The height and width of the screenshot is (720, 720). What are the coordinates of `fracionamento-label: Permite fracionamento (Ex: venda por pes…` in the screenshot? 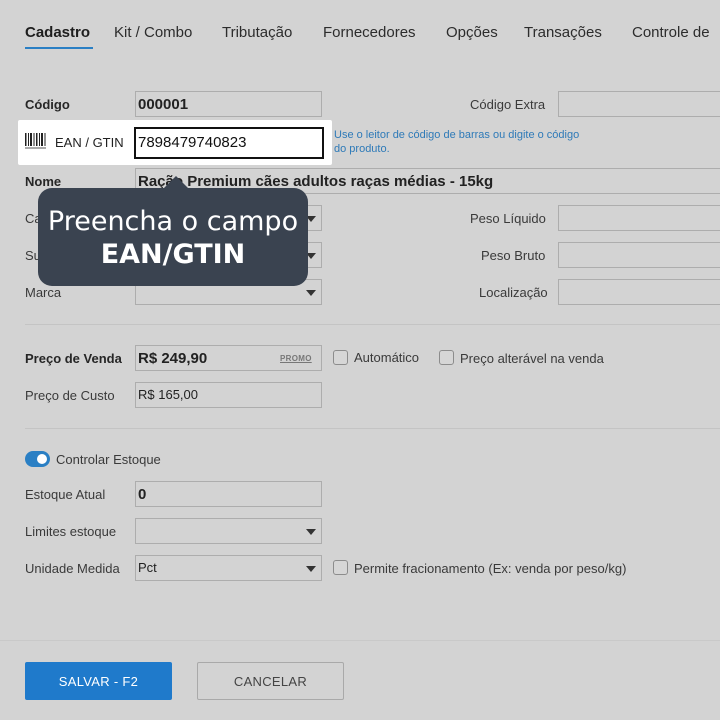 It's located at (490, 568).